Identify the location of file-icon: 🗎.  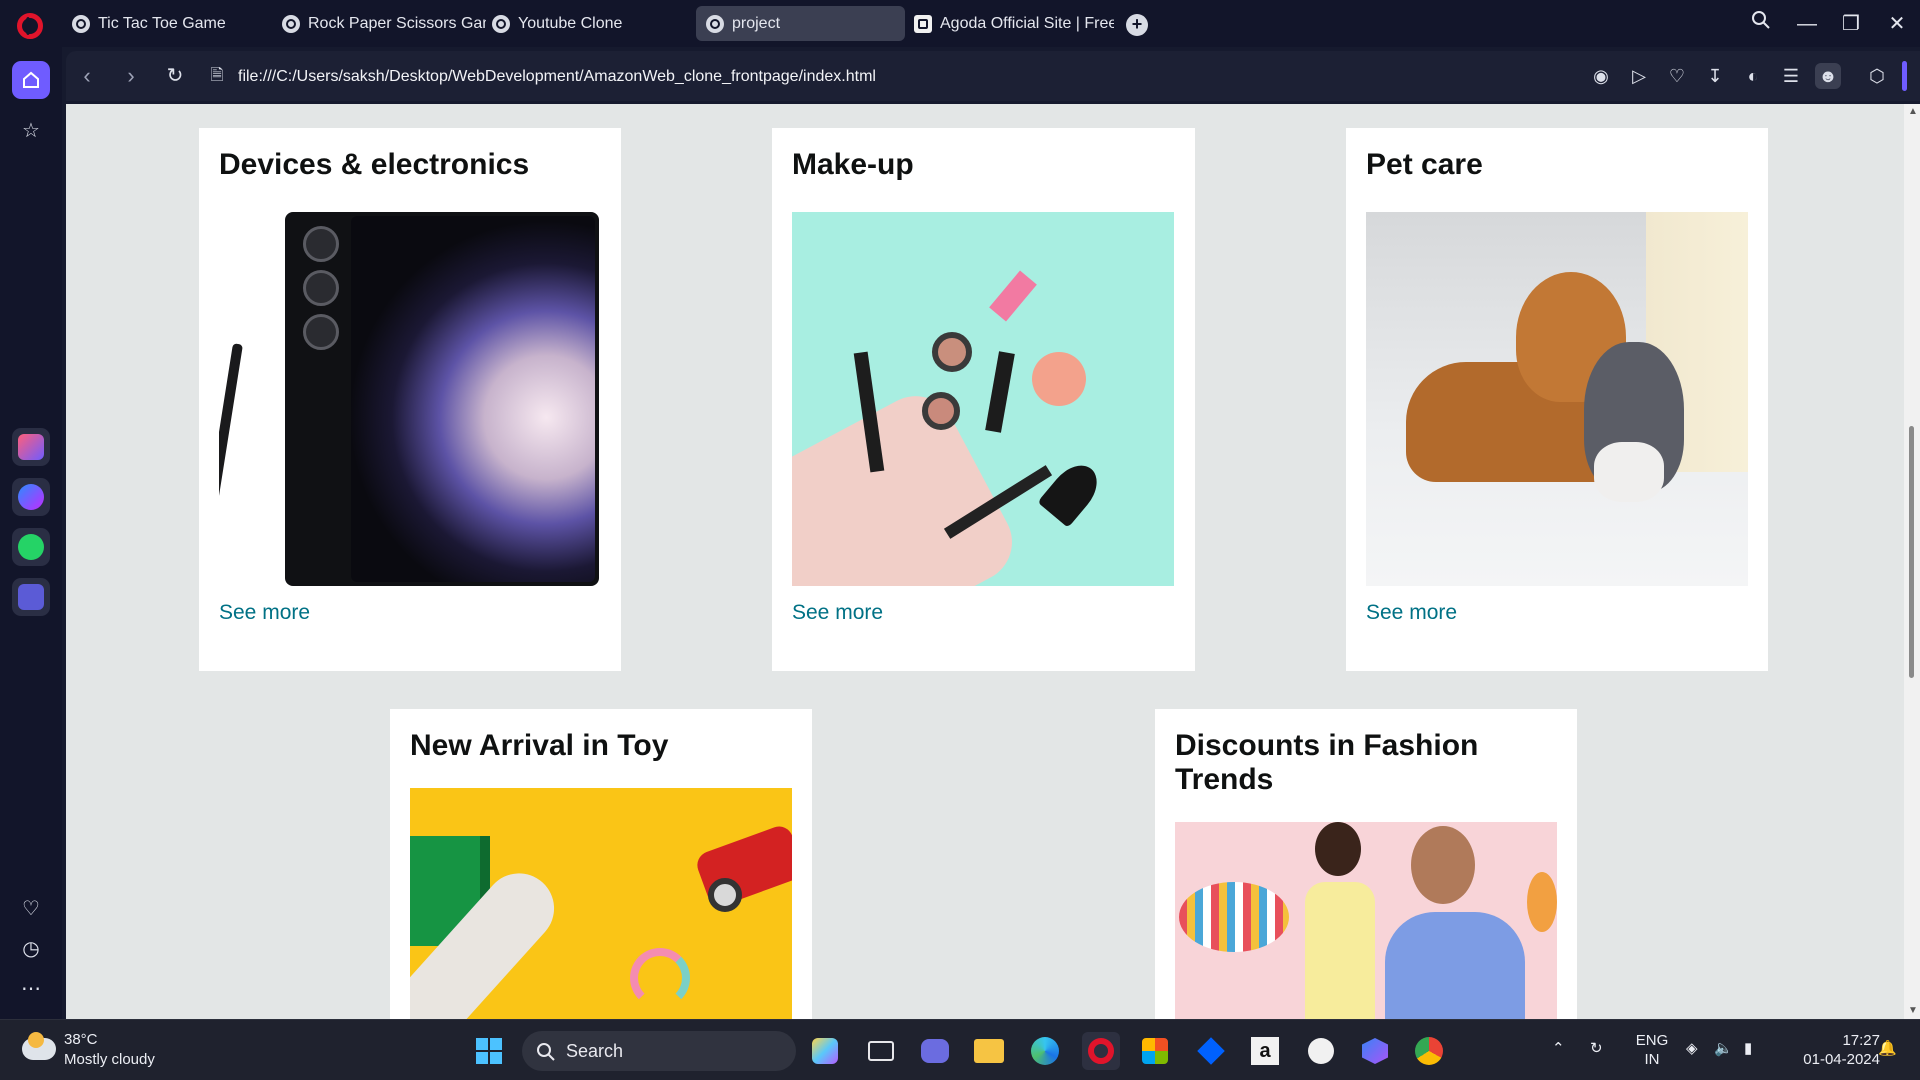
(217, 75).